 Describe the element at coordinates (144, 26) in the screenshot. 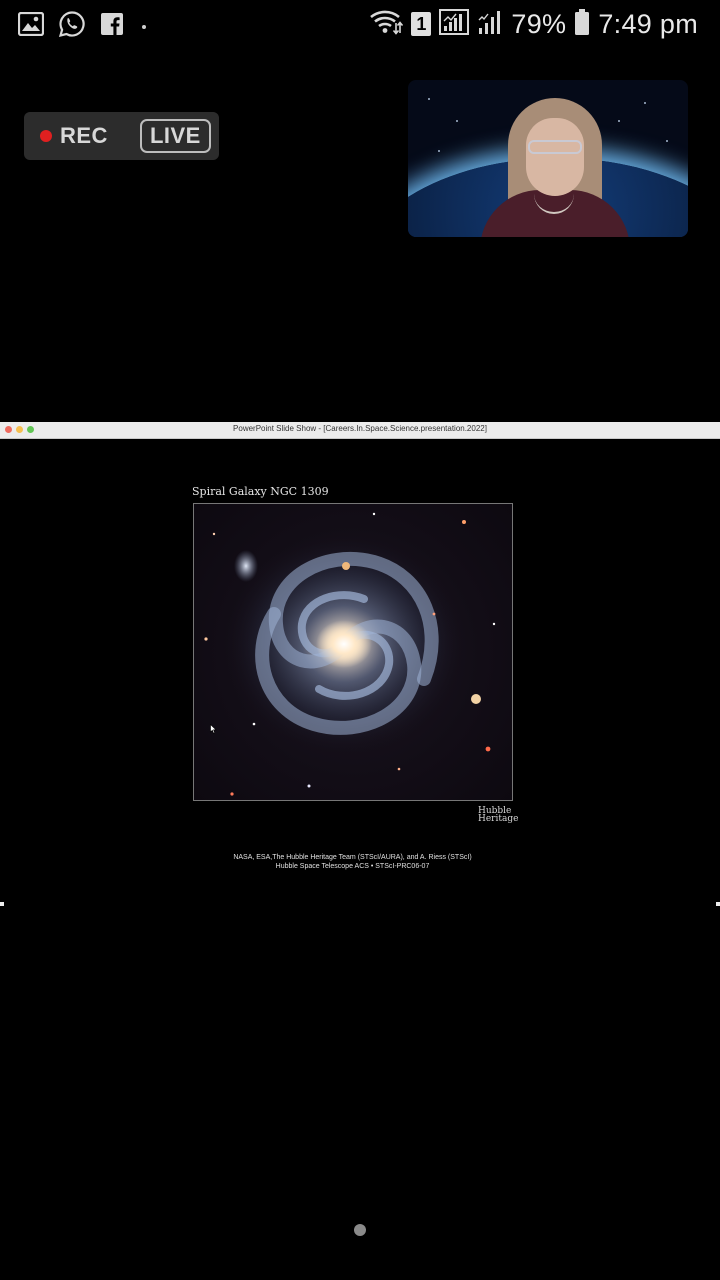

I see `more-notifications-dot-icon` at that location.